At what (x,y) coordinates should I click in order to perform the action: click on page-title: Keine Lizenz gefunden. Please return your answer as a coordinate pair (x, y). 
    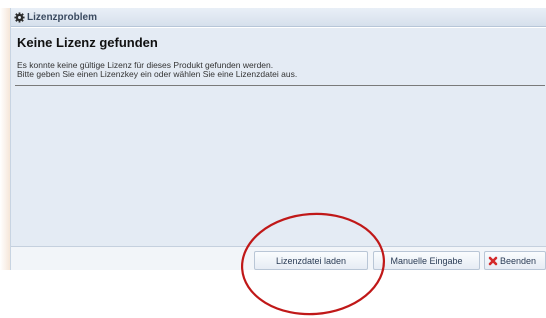
    Looking at the image, I should click on (87, 42).